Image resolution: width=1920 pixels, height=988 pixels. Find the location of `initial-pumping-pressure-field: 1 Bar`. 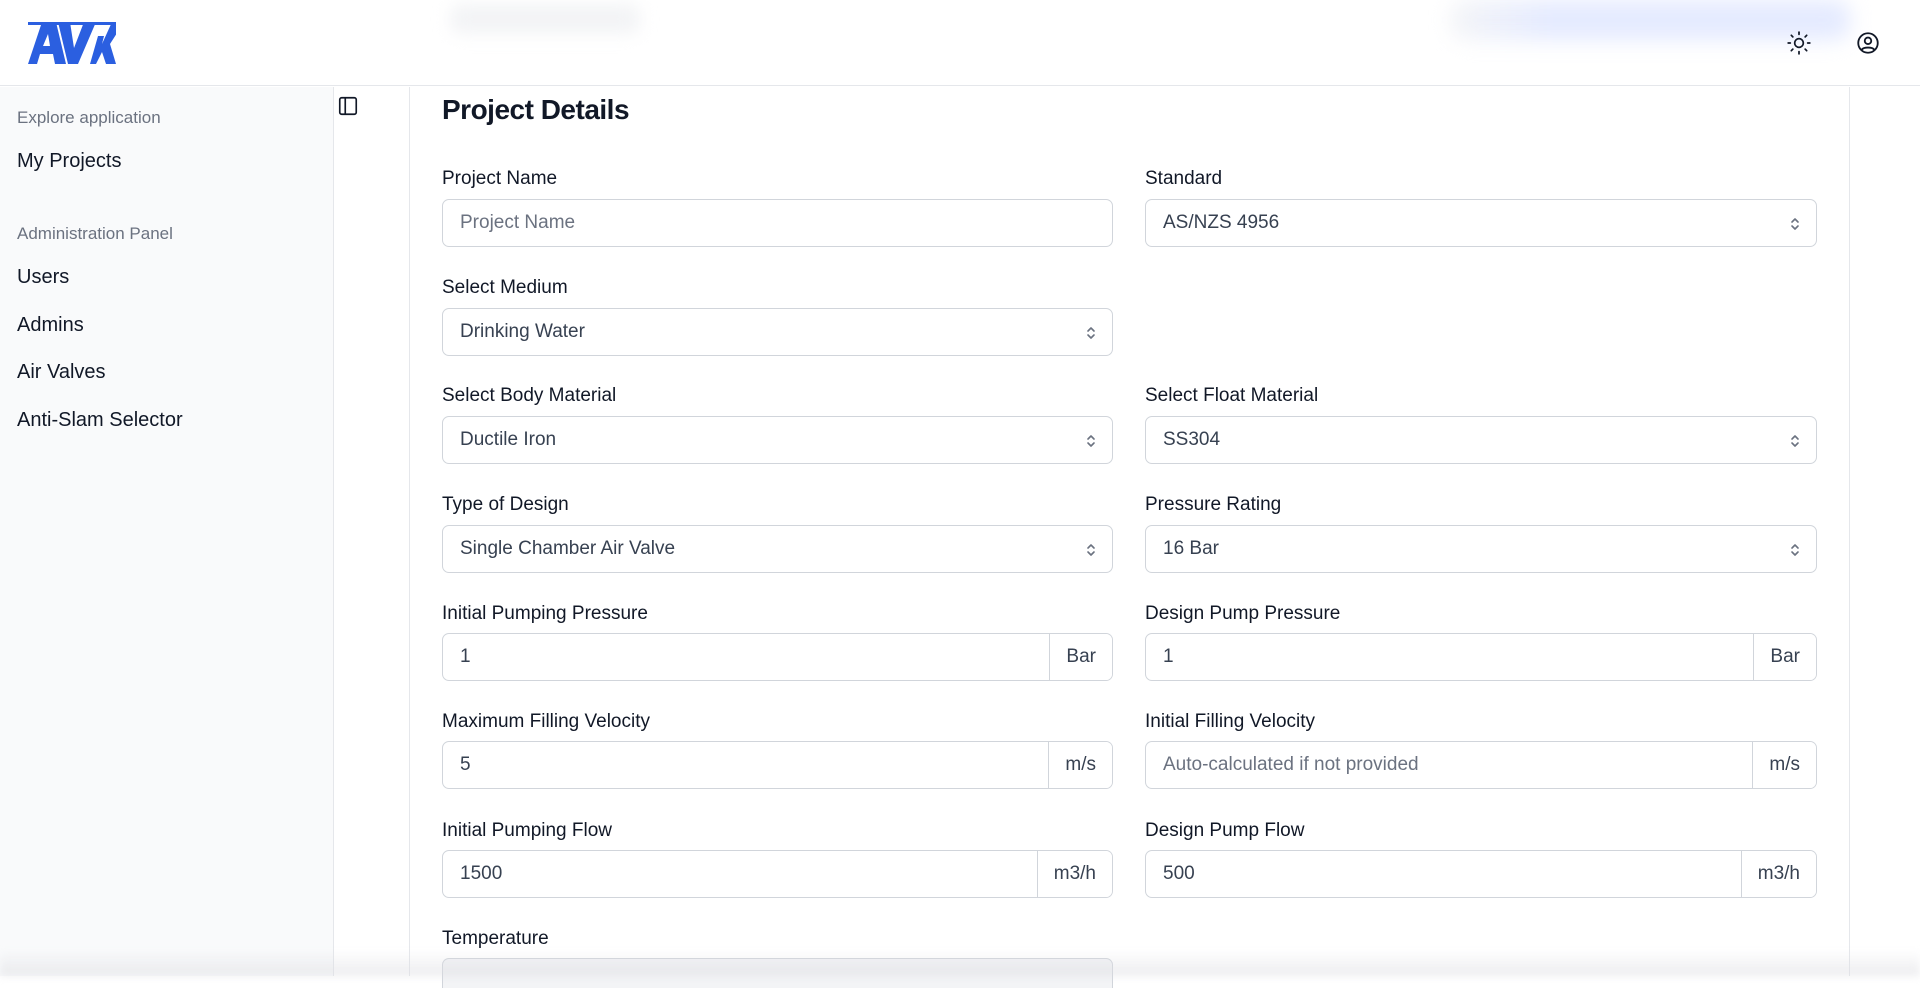

initial-pumping-pressure-field: 1 Bar is located at coordinates (777, 657).